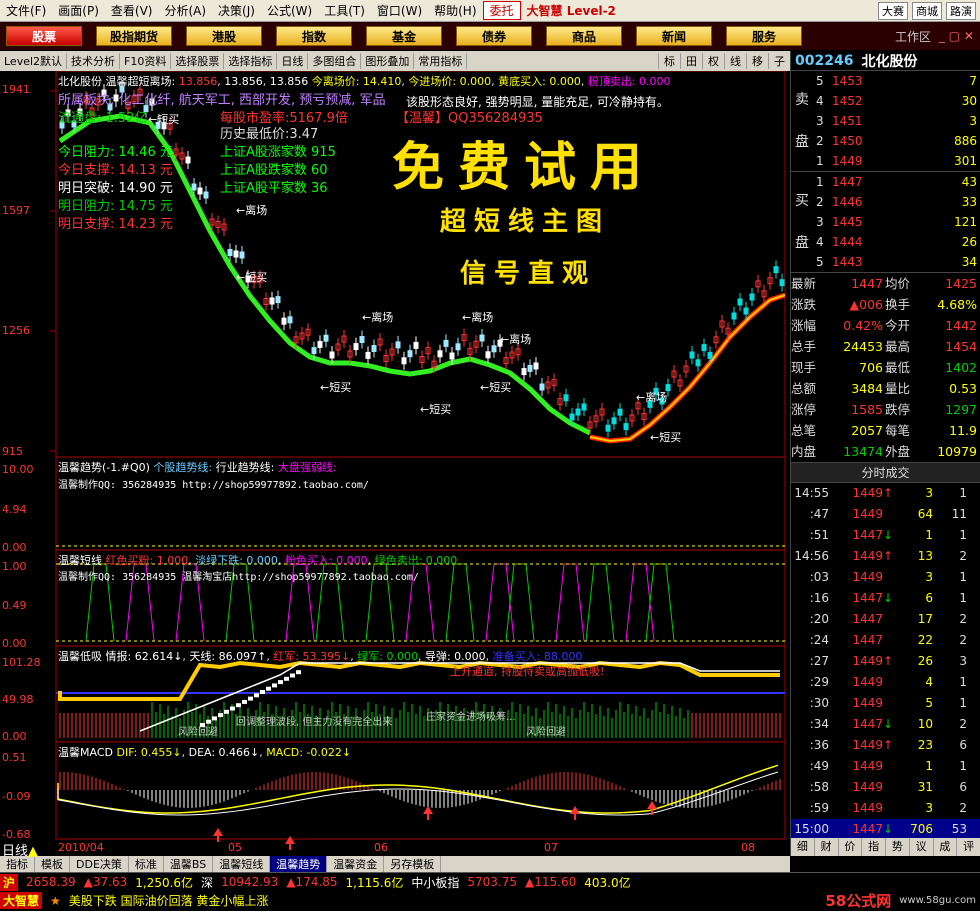 Image resolution: width=980 pixels, height=911 pixels. I want to click on tab-standard: 标准, so click(146, 864).